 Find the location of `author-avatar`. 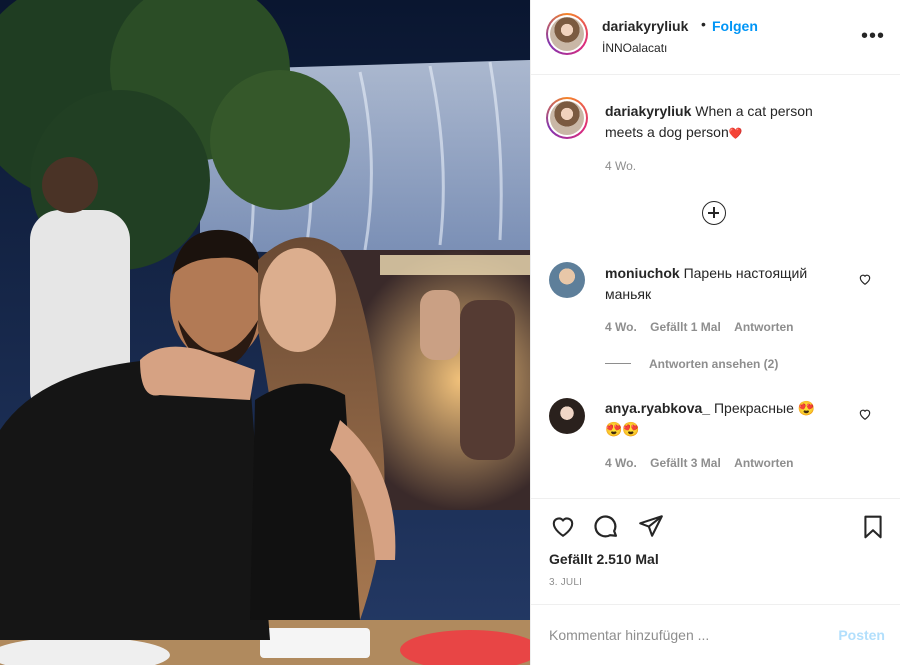

author-avatar is located at coordinates (567, 34).